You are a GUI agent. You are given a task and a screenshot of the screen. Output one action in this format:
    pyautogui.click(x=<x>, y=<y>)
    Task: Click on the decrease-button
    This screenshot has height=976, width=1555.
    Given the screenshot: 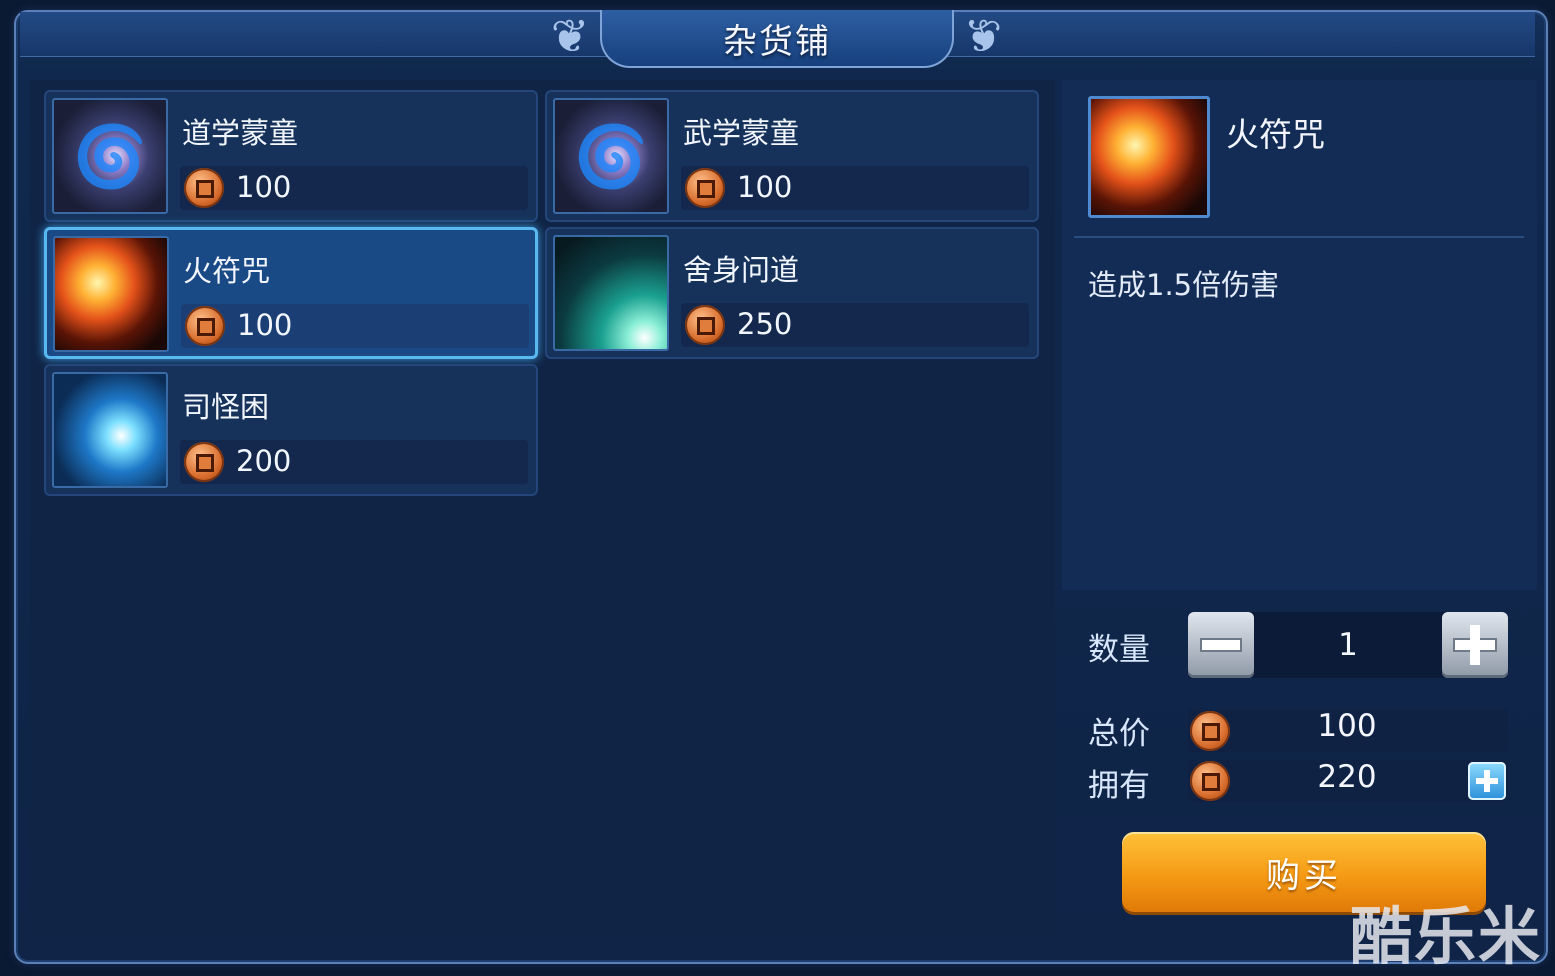 What is the action you would take?
    pyautogui.click(x=1221, y=645)
    